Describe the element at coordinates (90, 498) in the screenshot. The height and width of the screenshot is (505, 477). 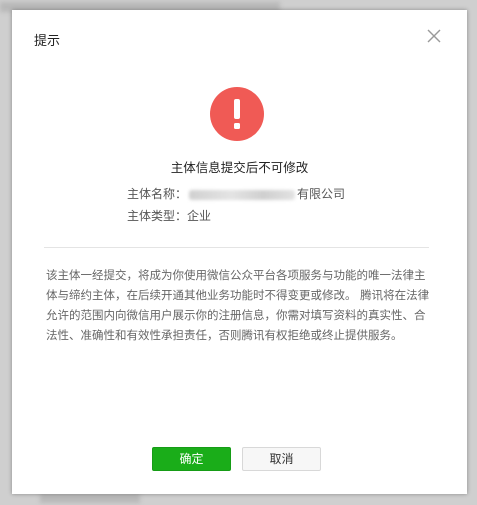
I see `blurred-background-text` at that location.